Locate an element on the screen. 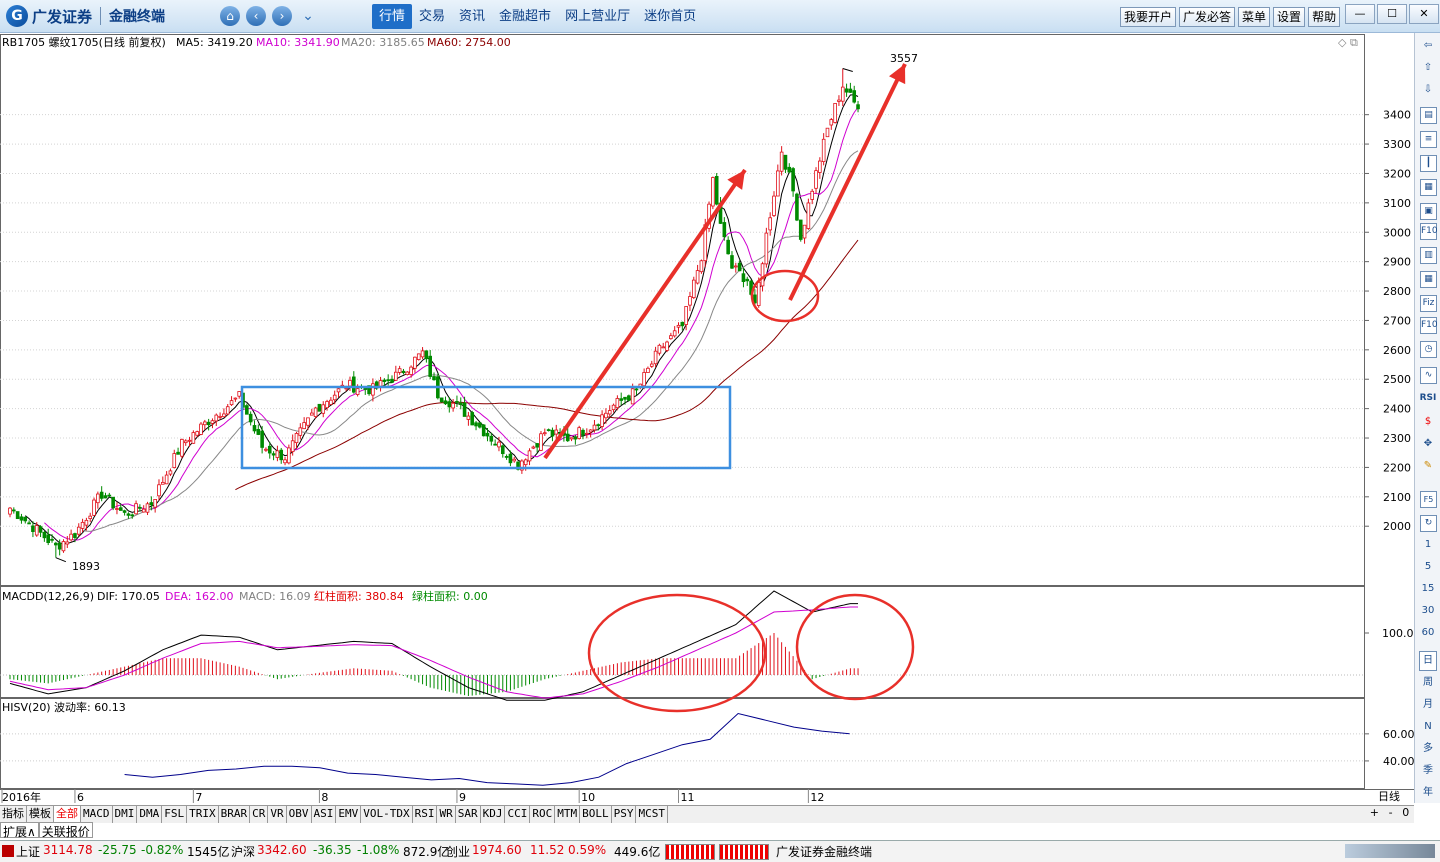  arrow-up-icon: ⇧ is located at coordinates (1428, 68).